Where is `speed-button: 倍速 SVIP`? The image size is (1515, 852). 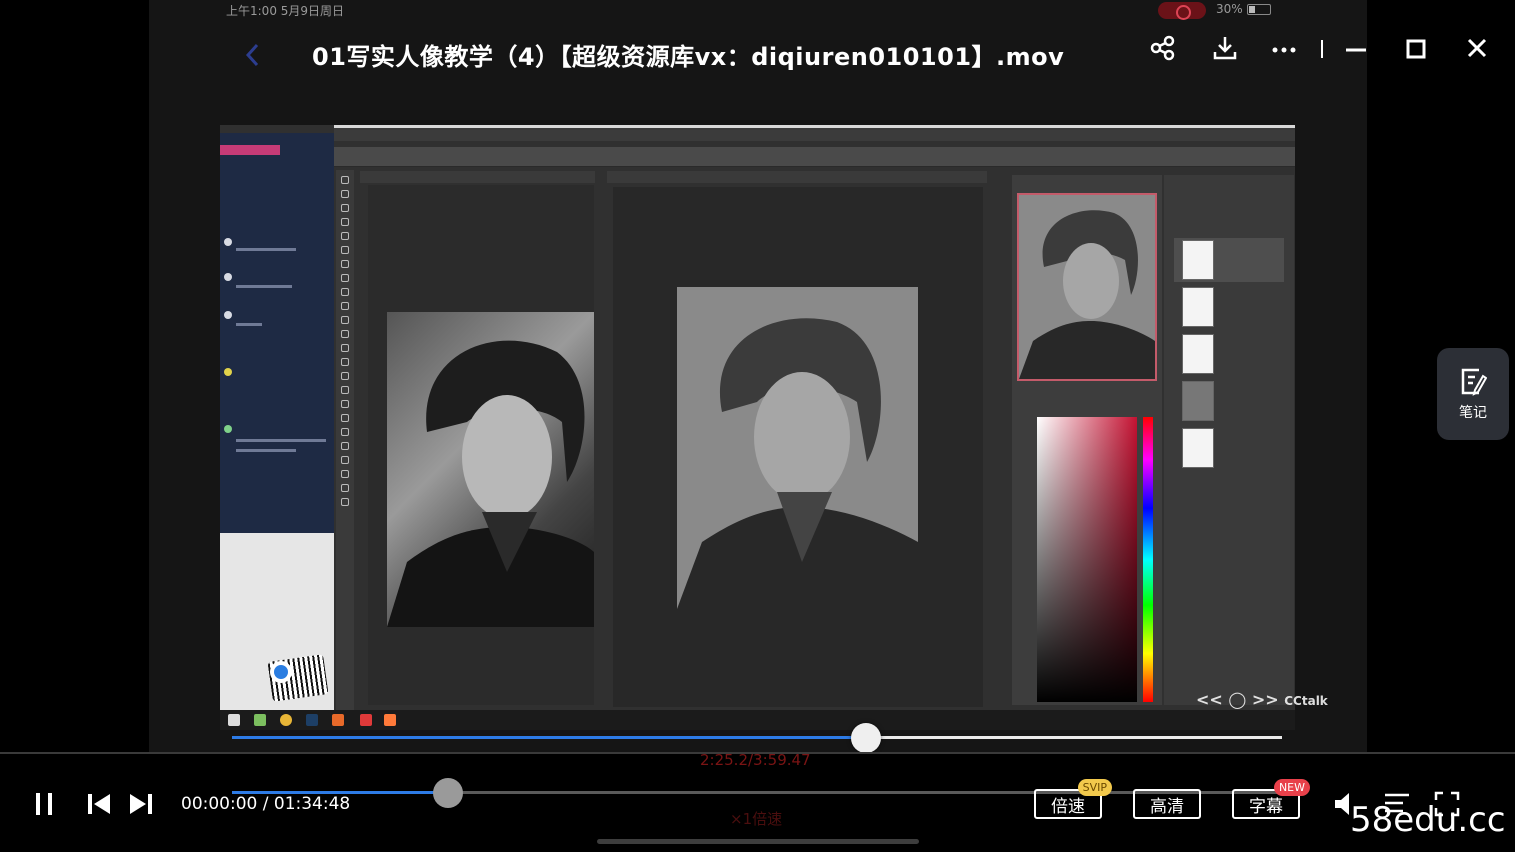 speed-button: 倍速 SVIP is located at coordinates (1073, 799).